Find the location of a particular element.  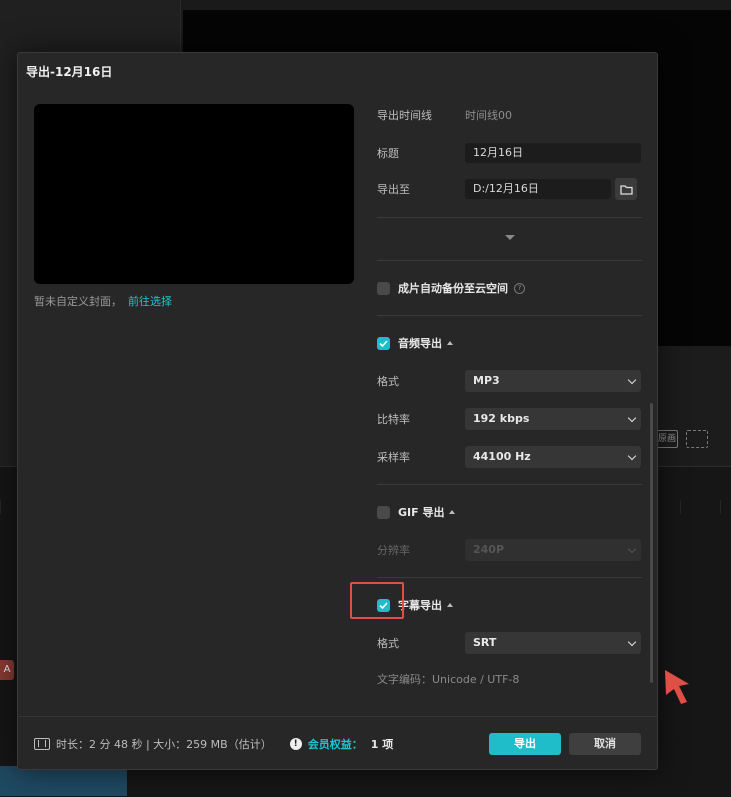

audio-format-value: MP3 is located at coordinates (486, 380).